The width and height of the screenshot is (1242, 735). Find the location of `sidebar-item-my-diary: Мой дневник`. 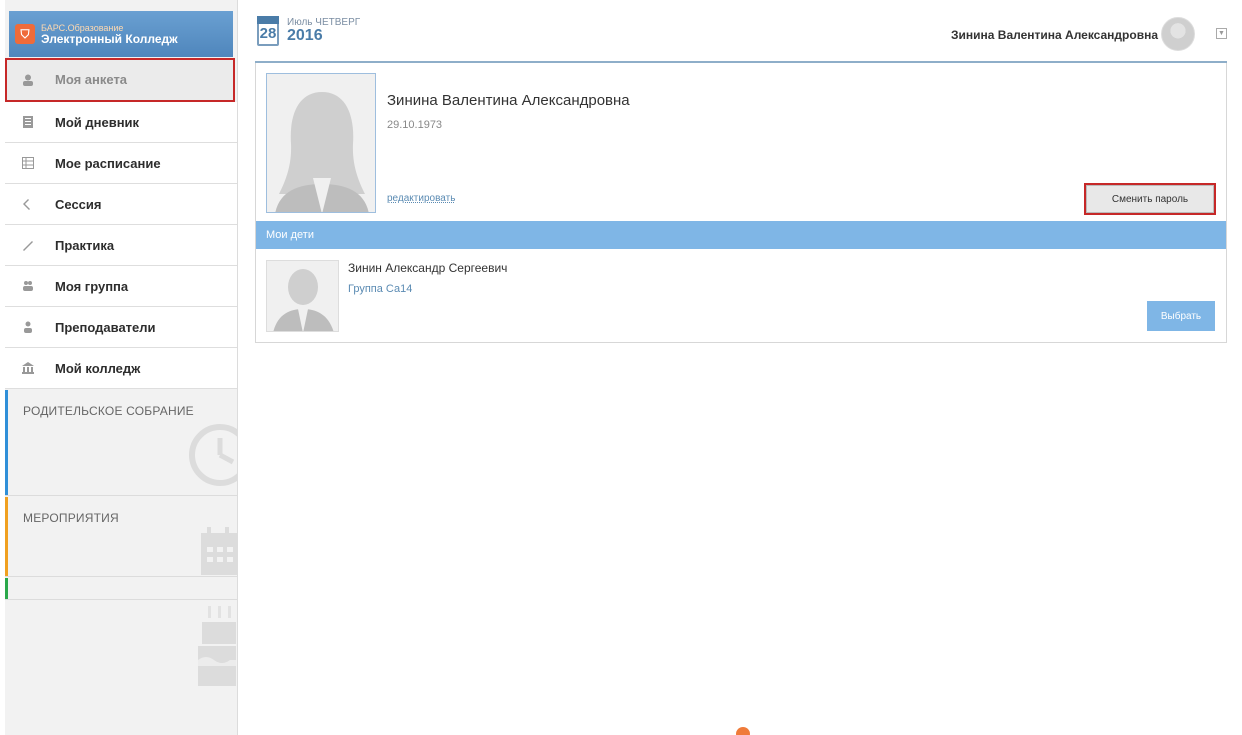

sidebar-item-my-diary: Мой дневник is located at coordinates (121, 122).